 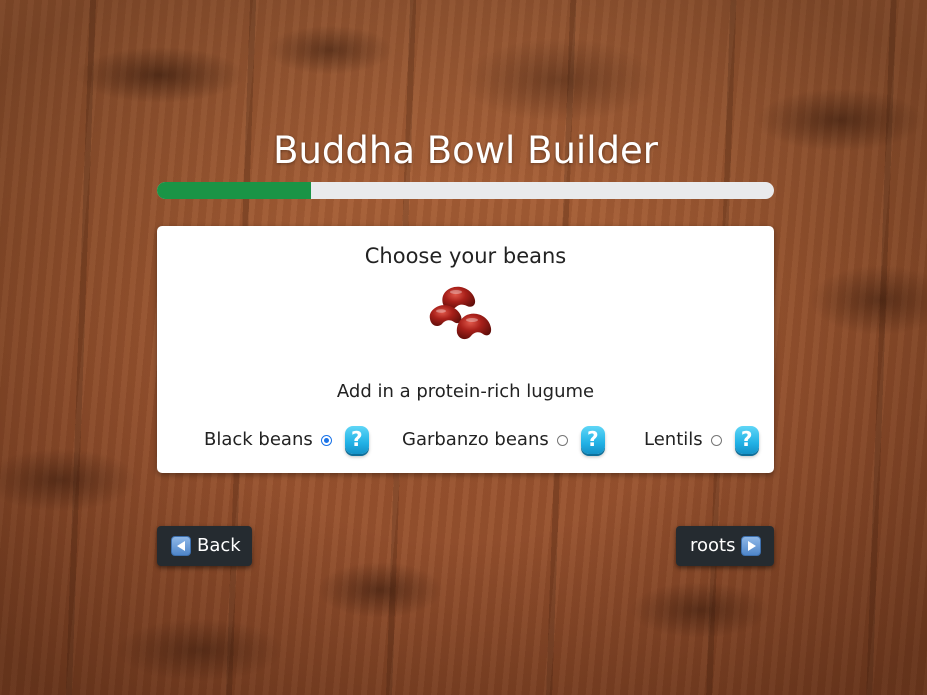 What do you see at coordinates (673, 439) in the screenshot?
I see `option-label: Lentils` at bounding box center [673, 439].